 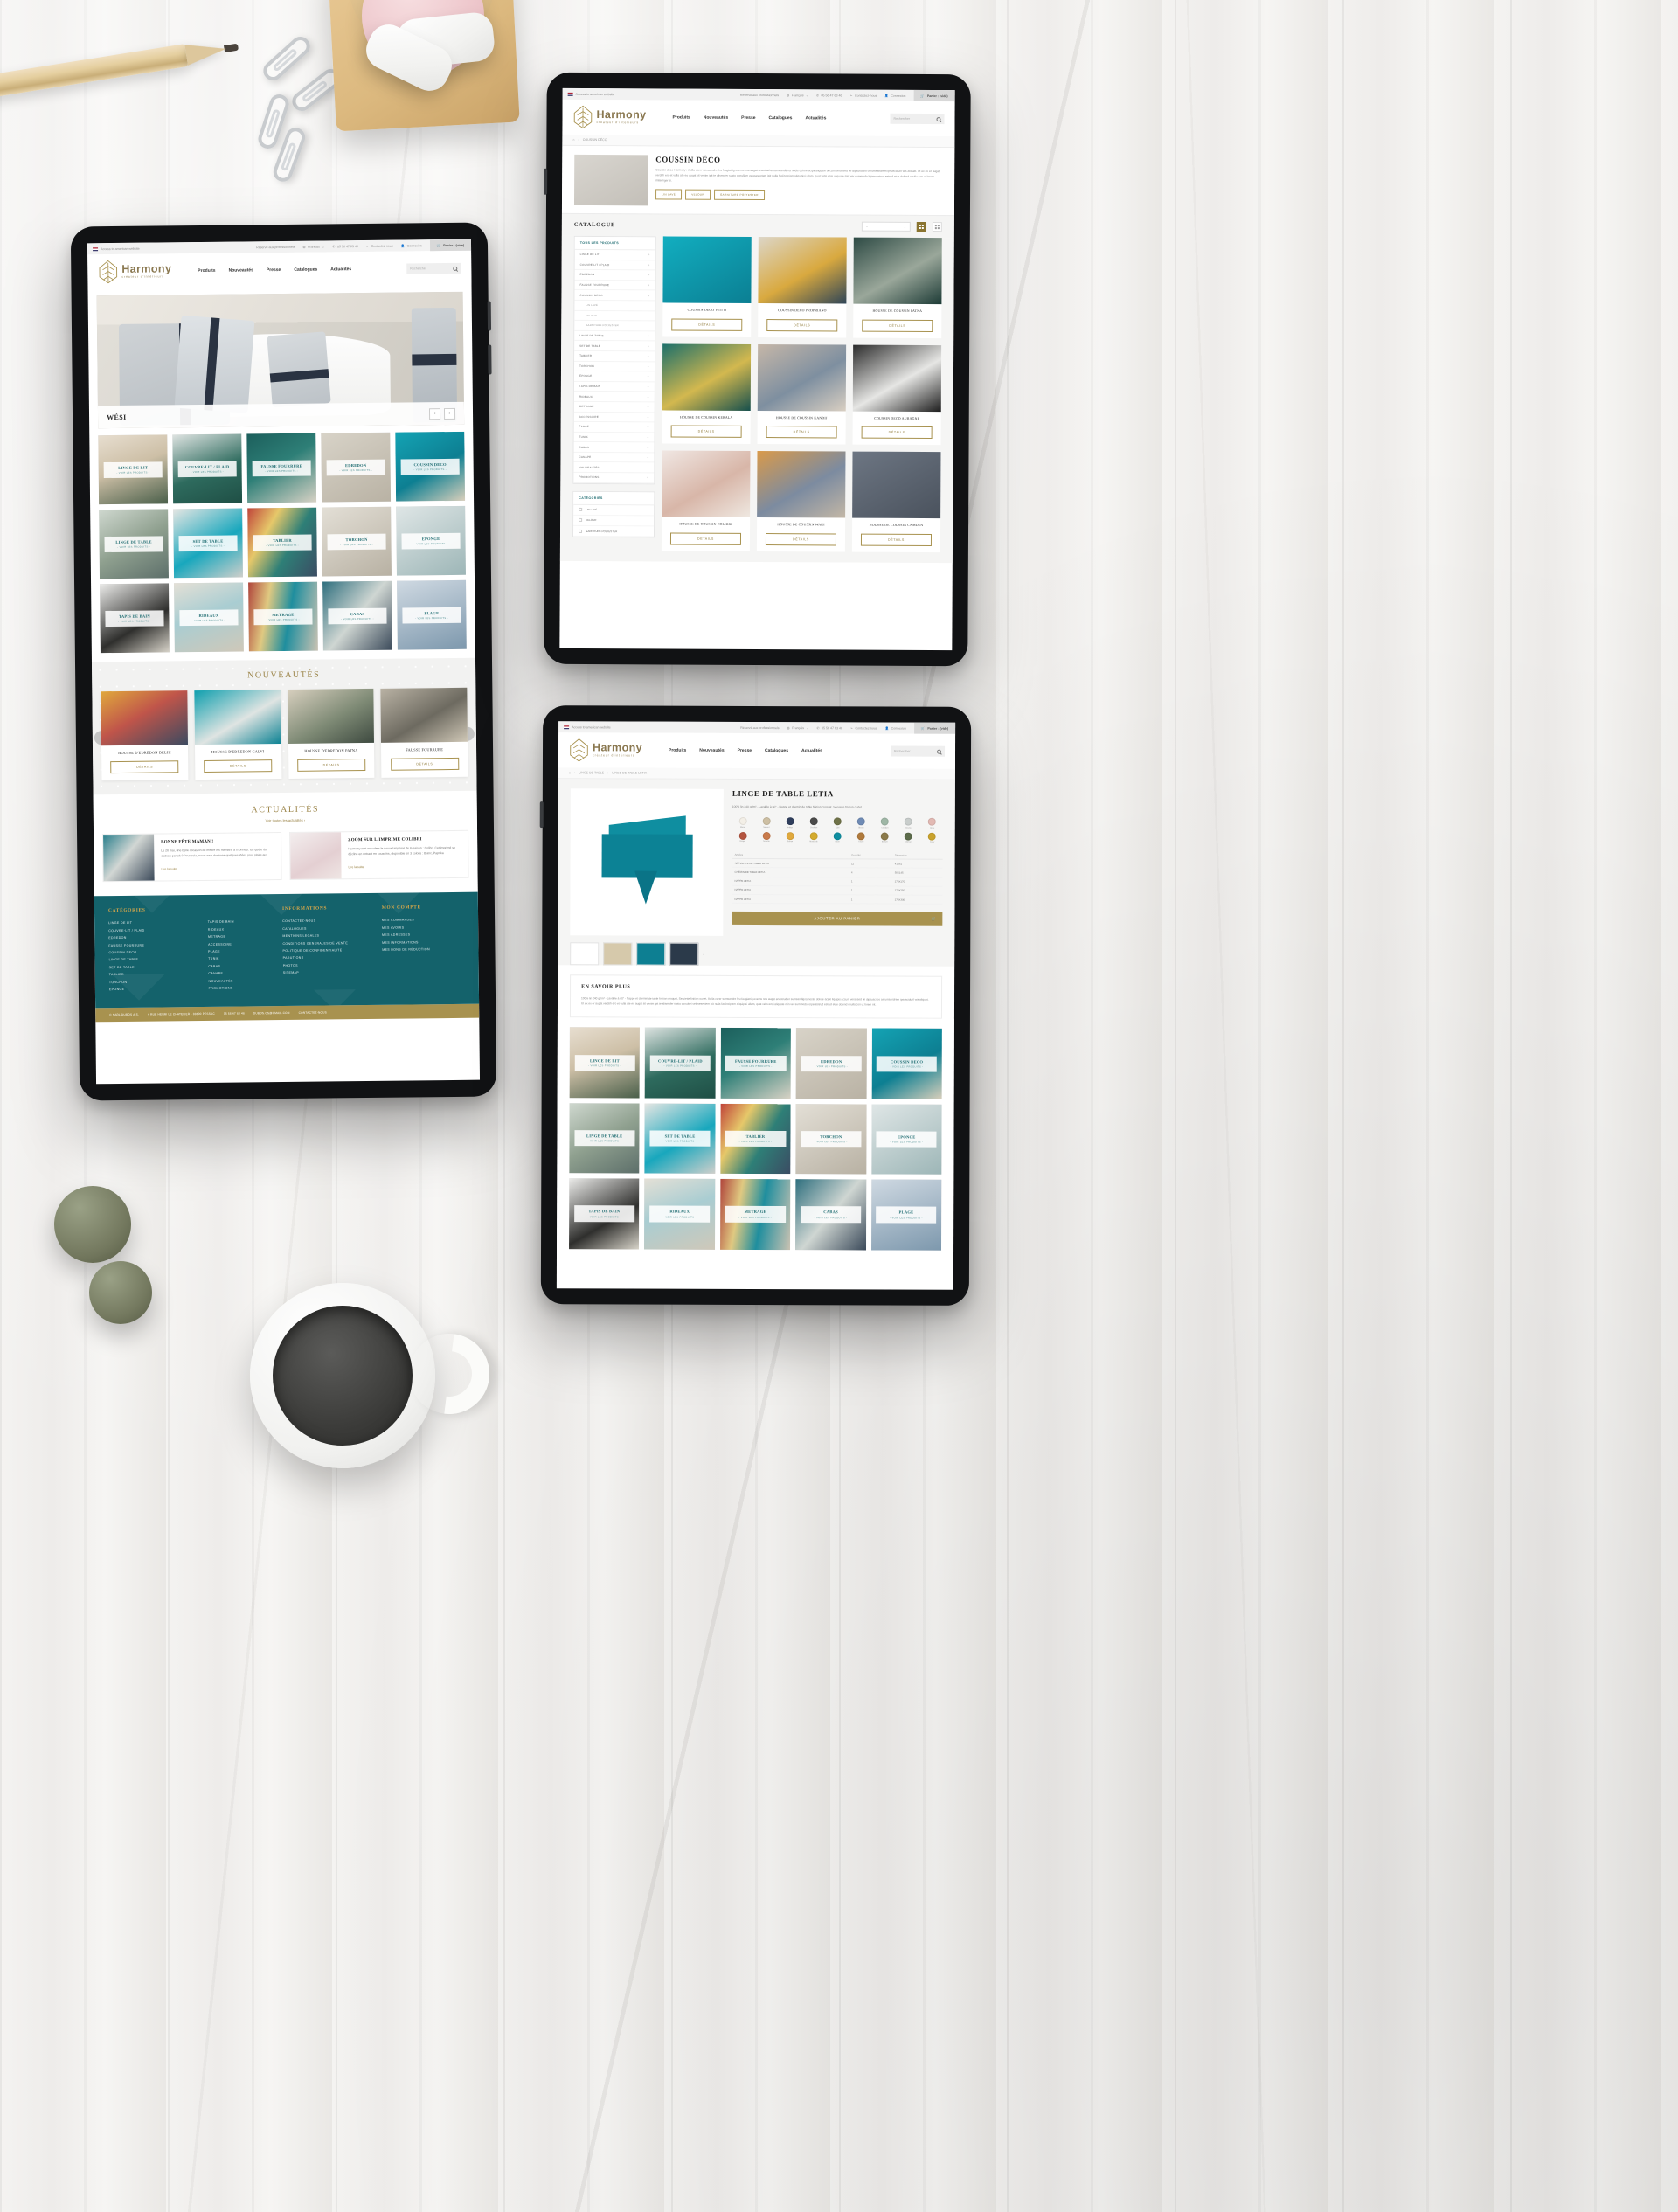 I want to click on sidebar-category-item: NOUVEAUTÉS +, so click(x=614, y=468).